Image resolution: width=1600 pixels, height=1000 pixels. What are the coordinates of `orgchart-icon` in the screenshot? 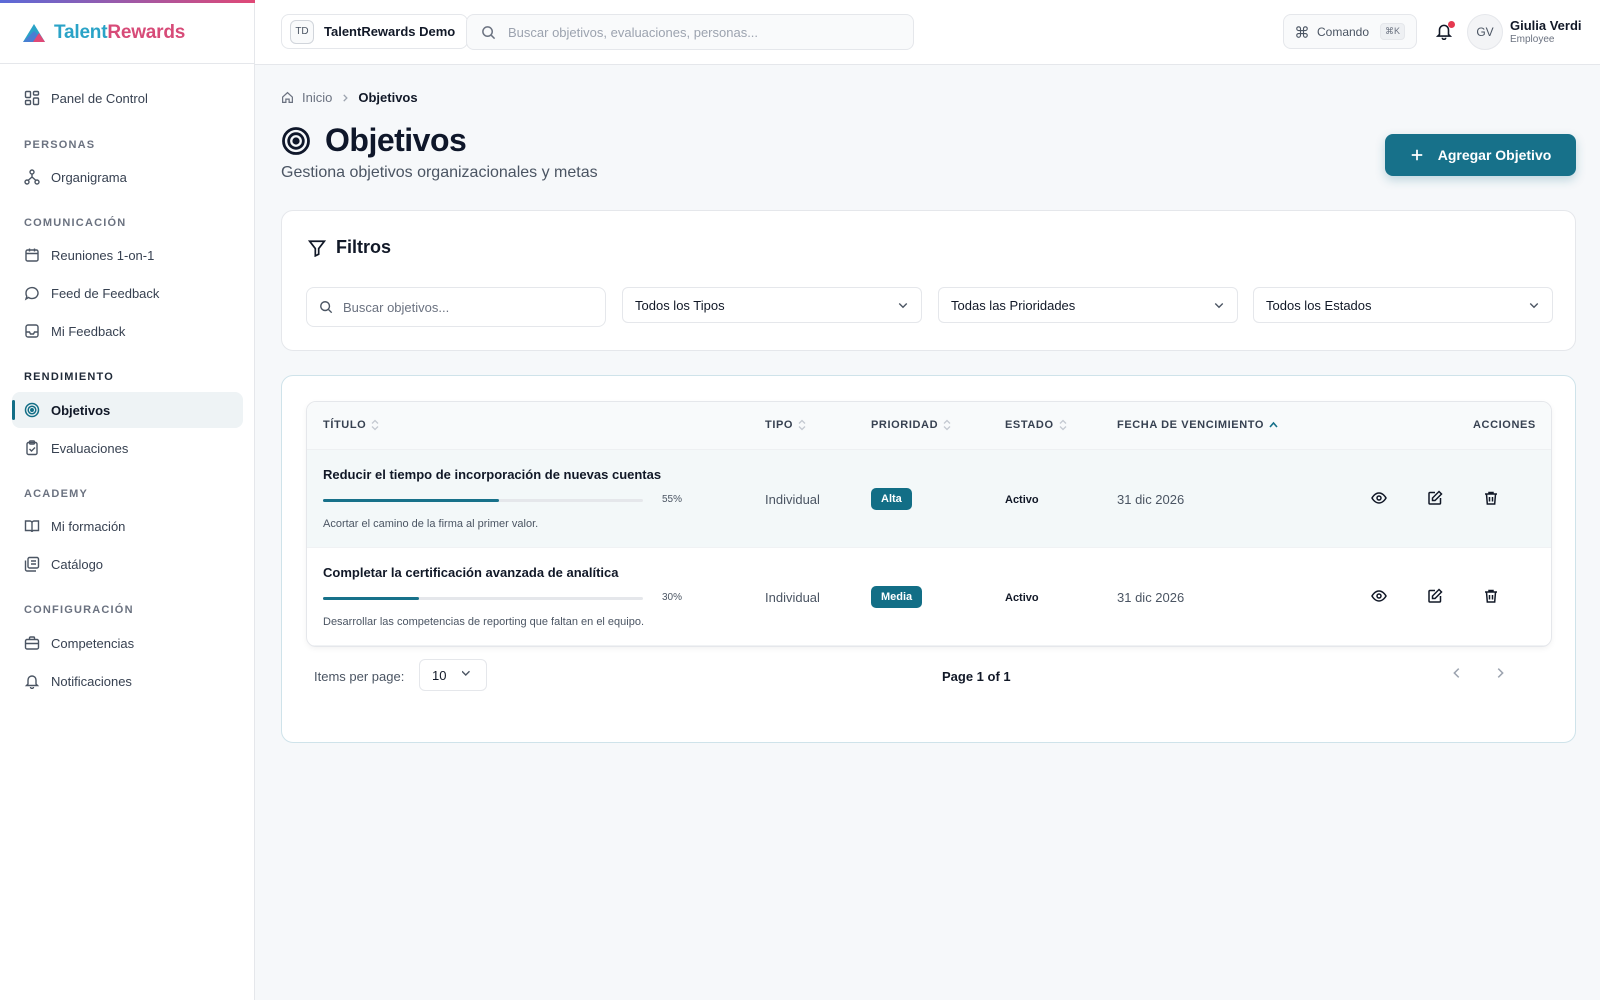 It's located at (32, 177).